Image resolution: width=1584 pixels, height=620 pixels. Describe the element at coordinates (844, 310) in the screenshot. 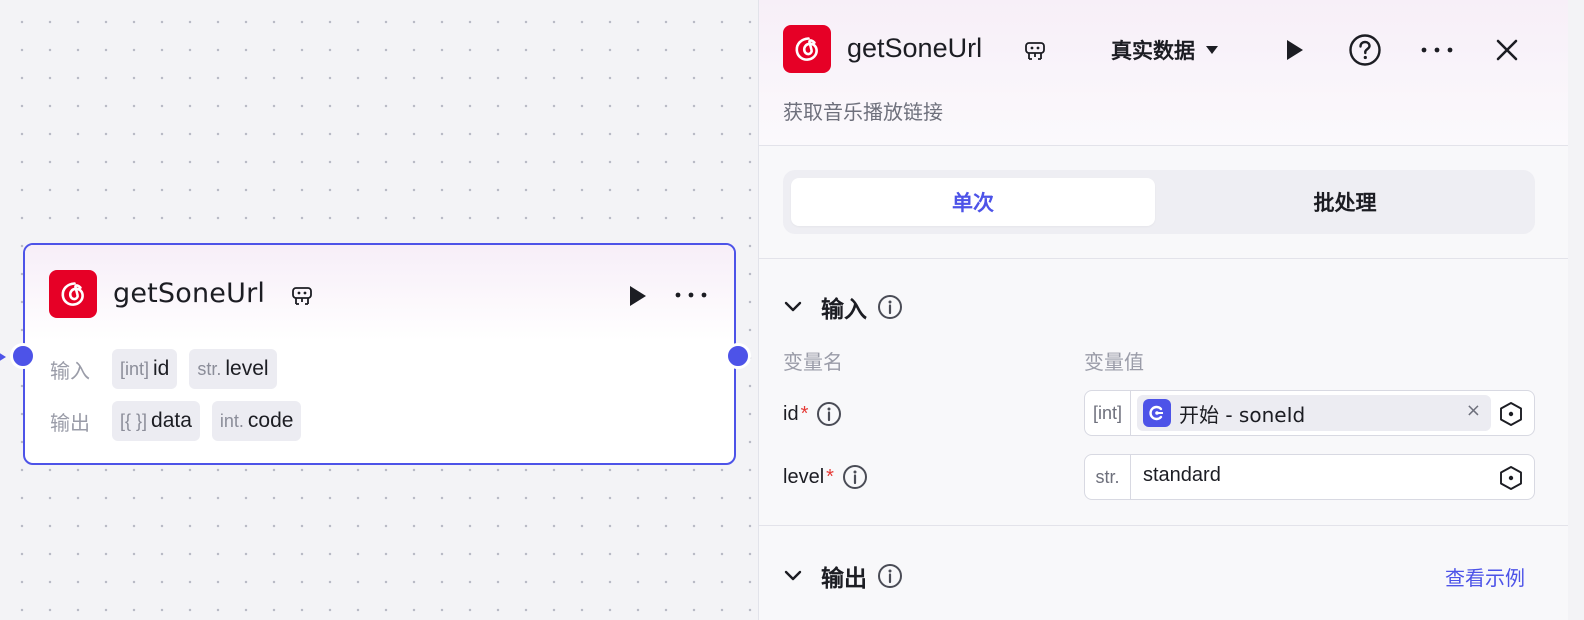

I see `input-section-title: 输入` at that location.